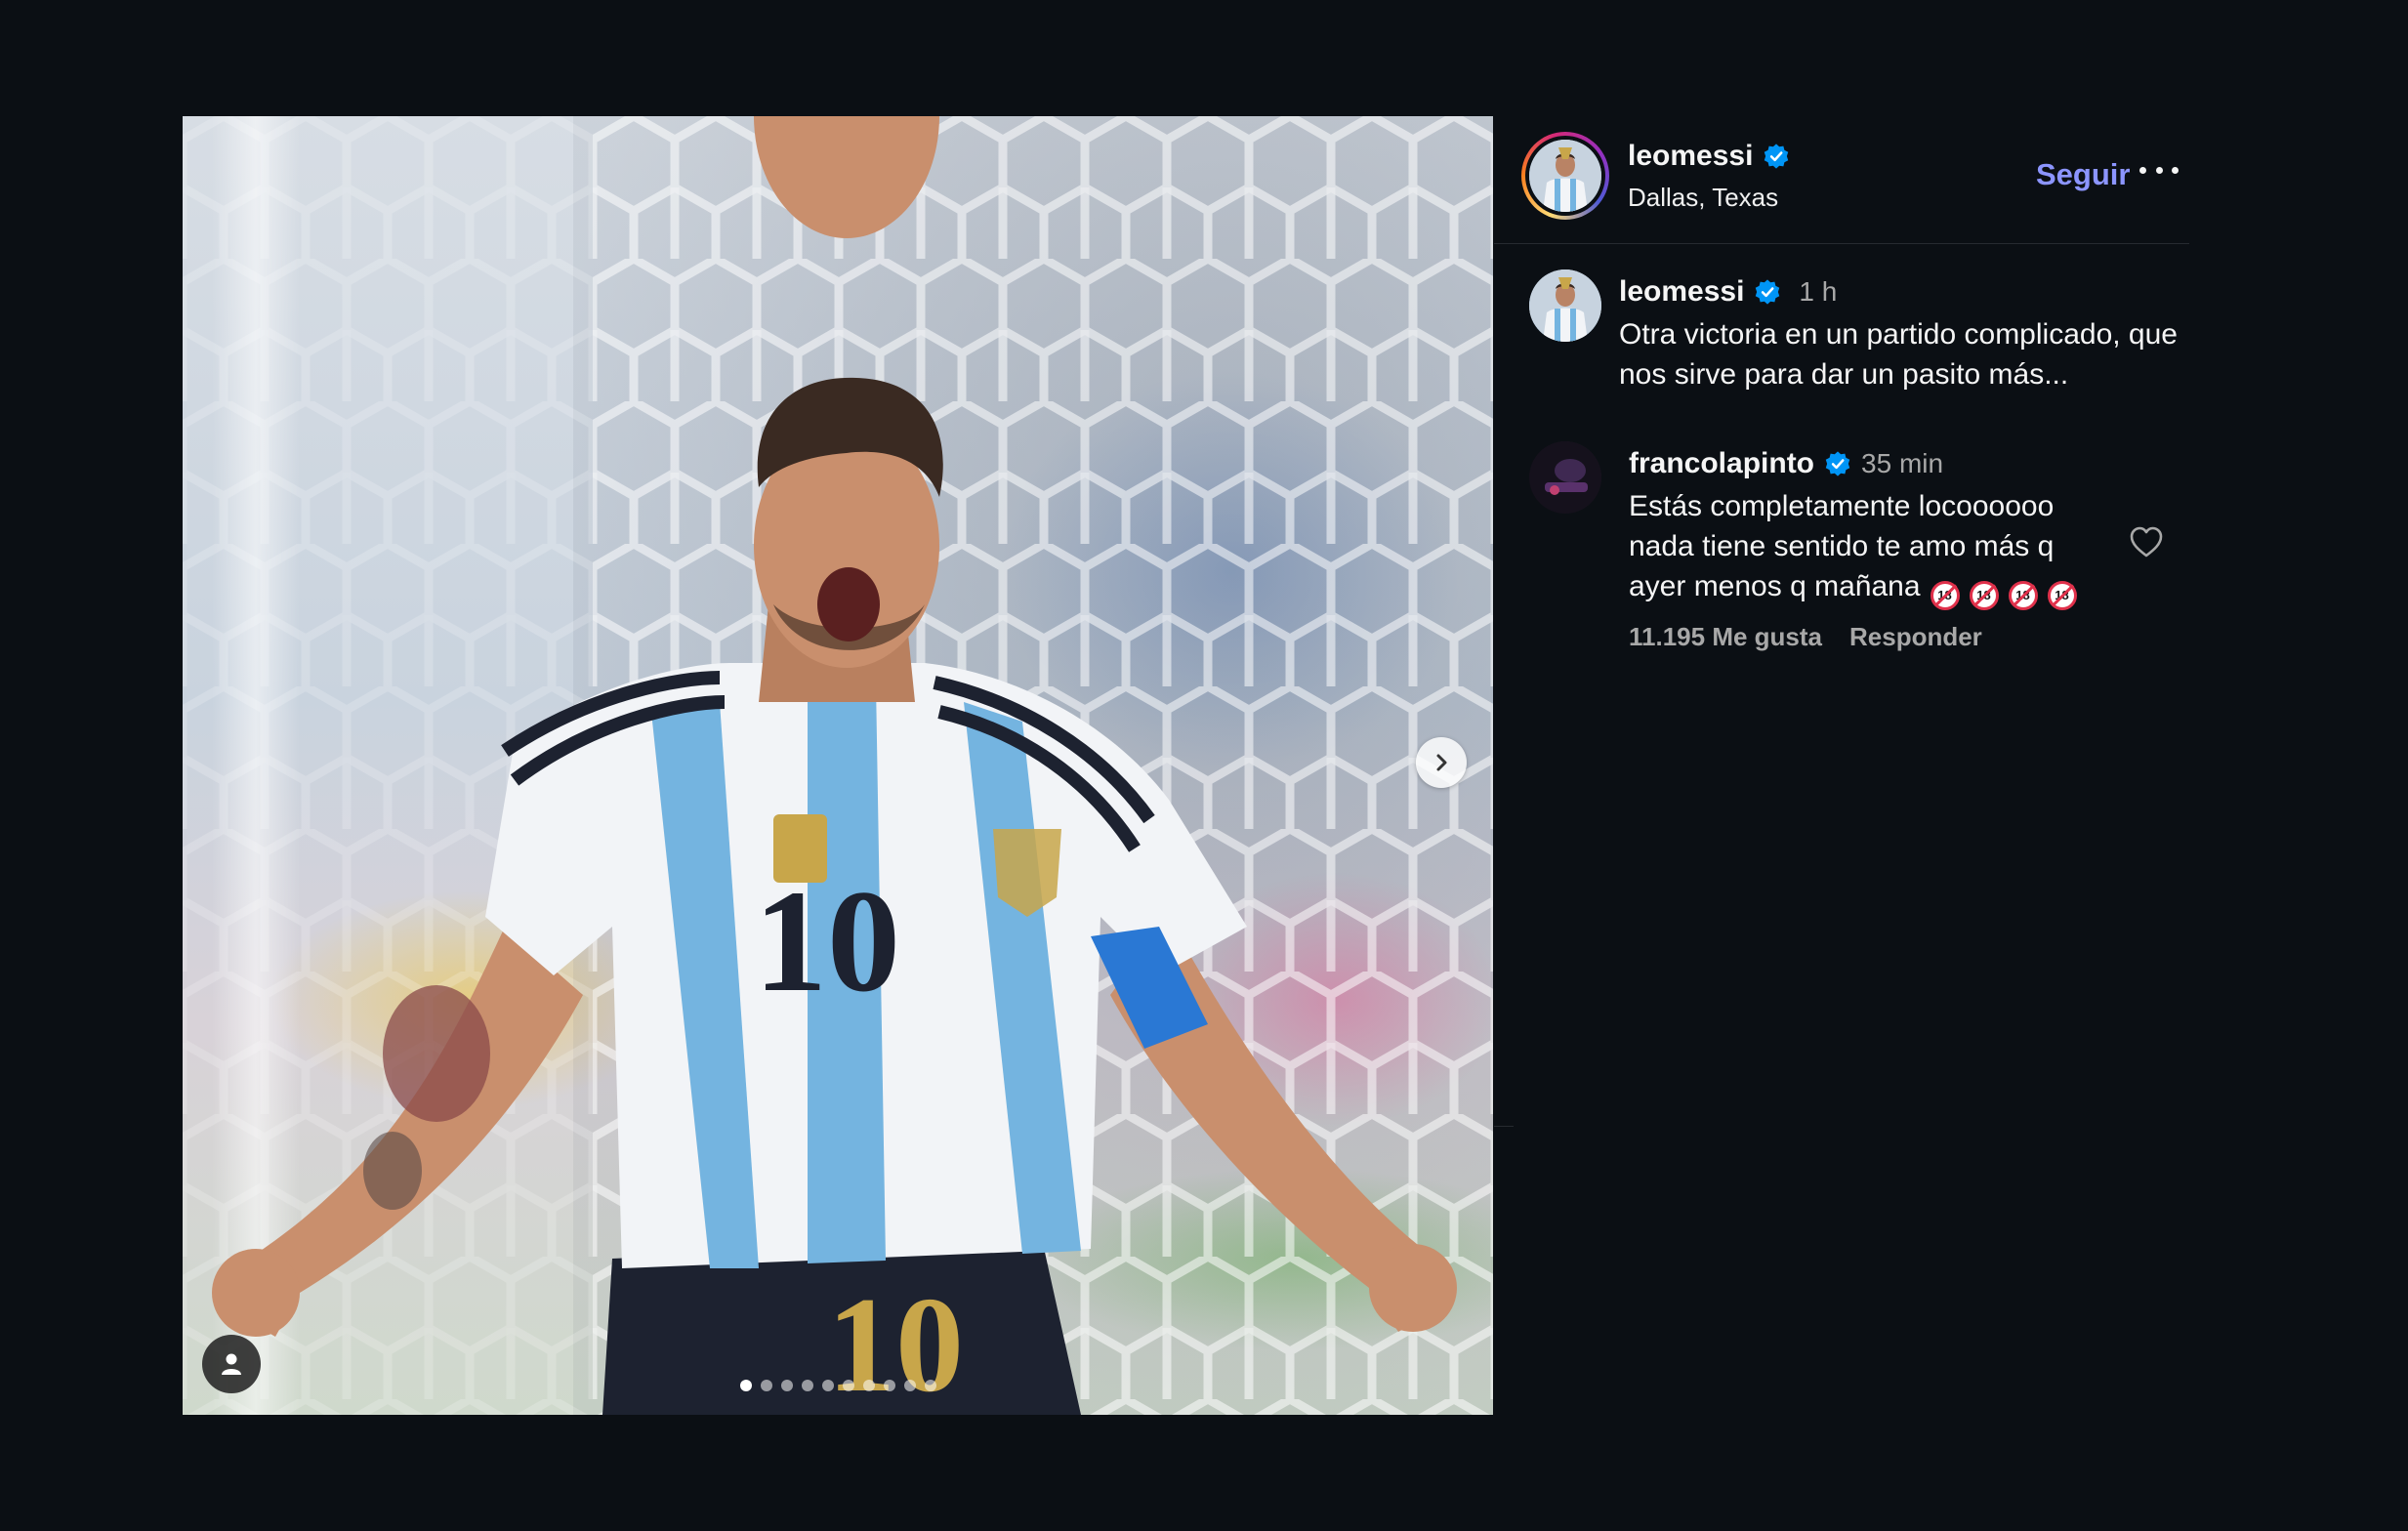 This screenshot has height=1531, width=2408. Describe the element at coordinates (1691, 156) in the screenshot. I see `author-username: leomessi` at that location.